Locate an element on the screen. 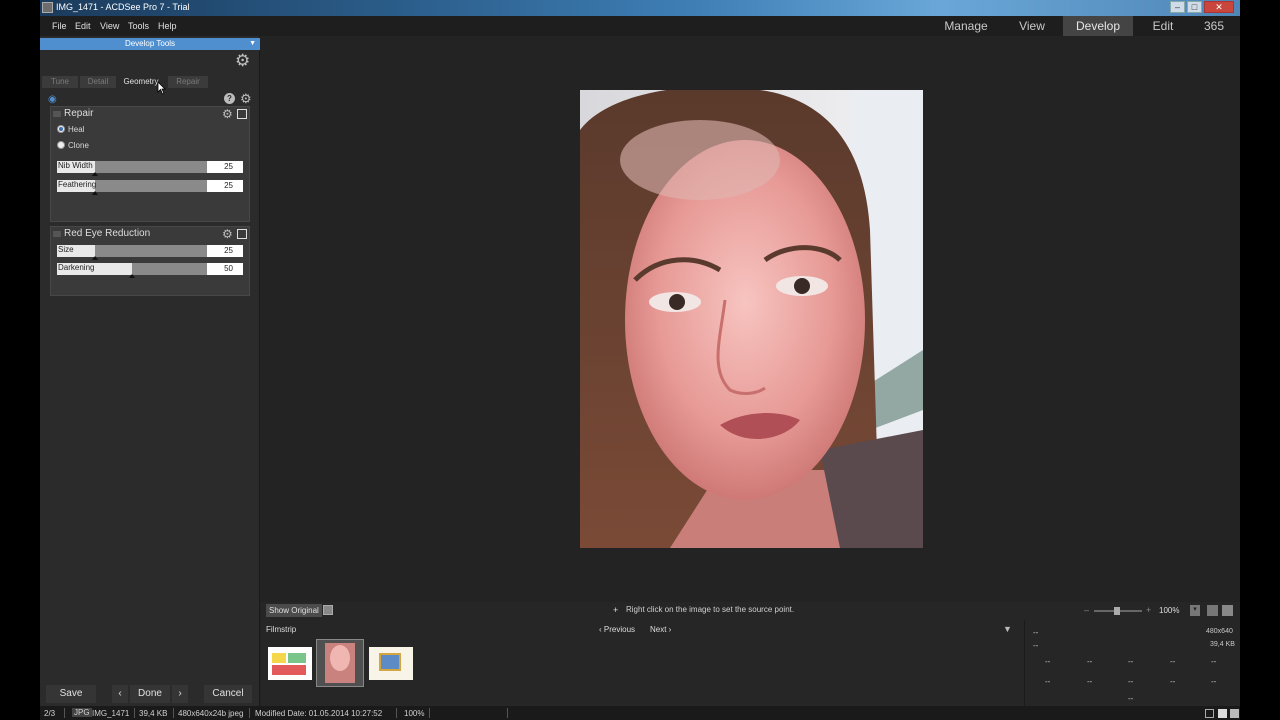  tab-detail: Detail is located at coordinates (98, 82).